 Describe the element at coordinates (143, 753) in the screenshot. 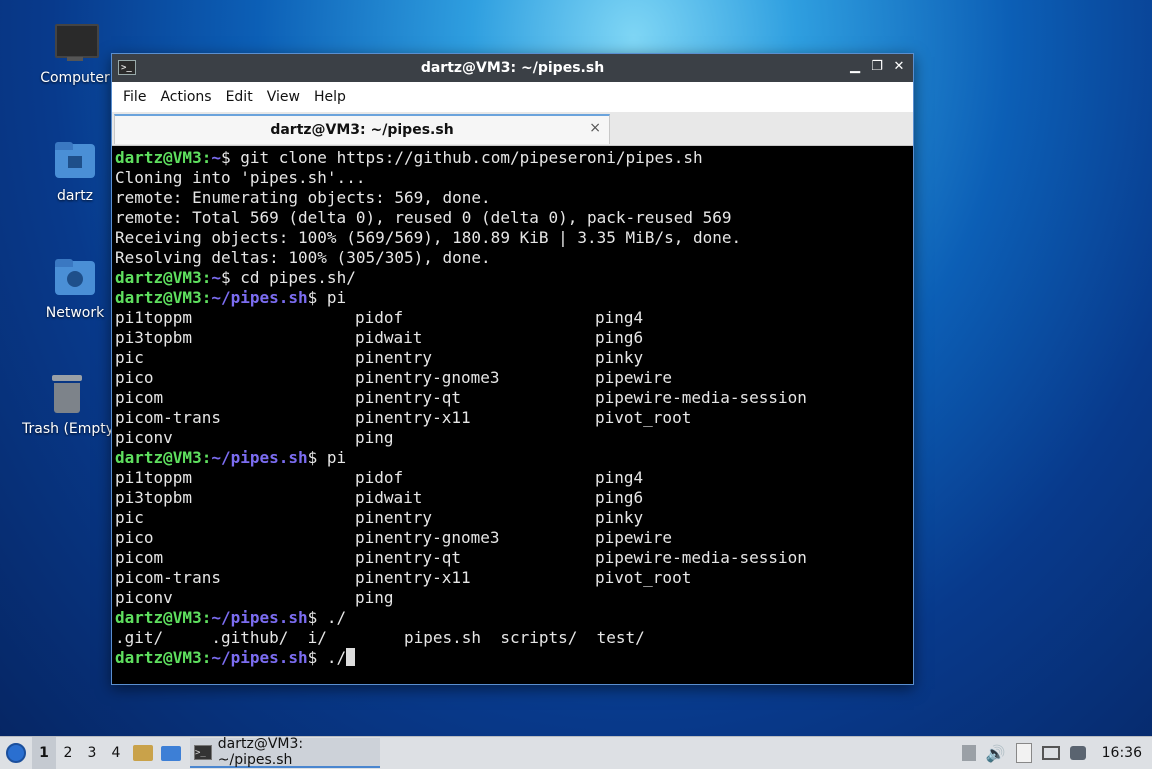

I see `file-manager-launcher` at that location.